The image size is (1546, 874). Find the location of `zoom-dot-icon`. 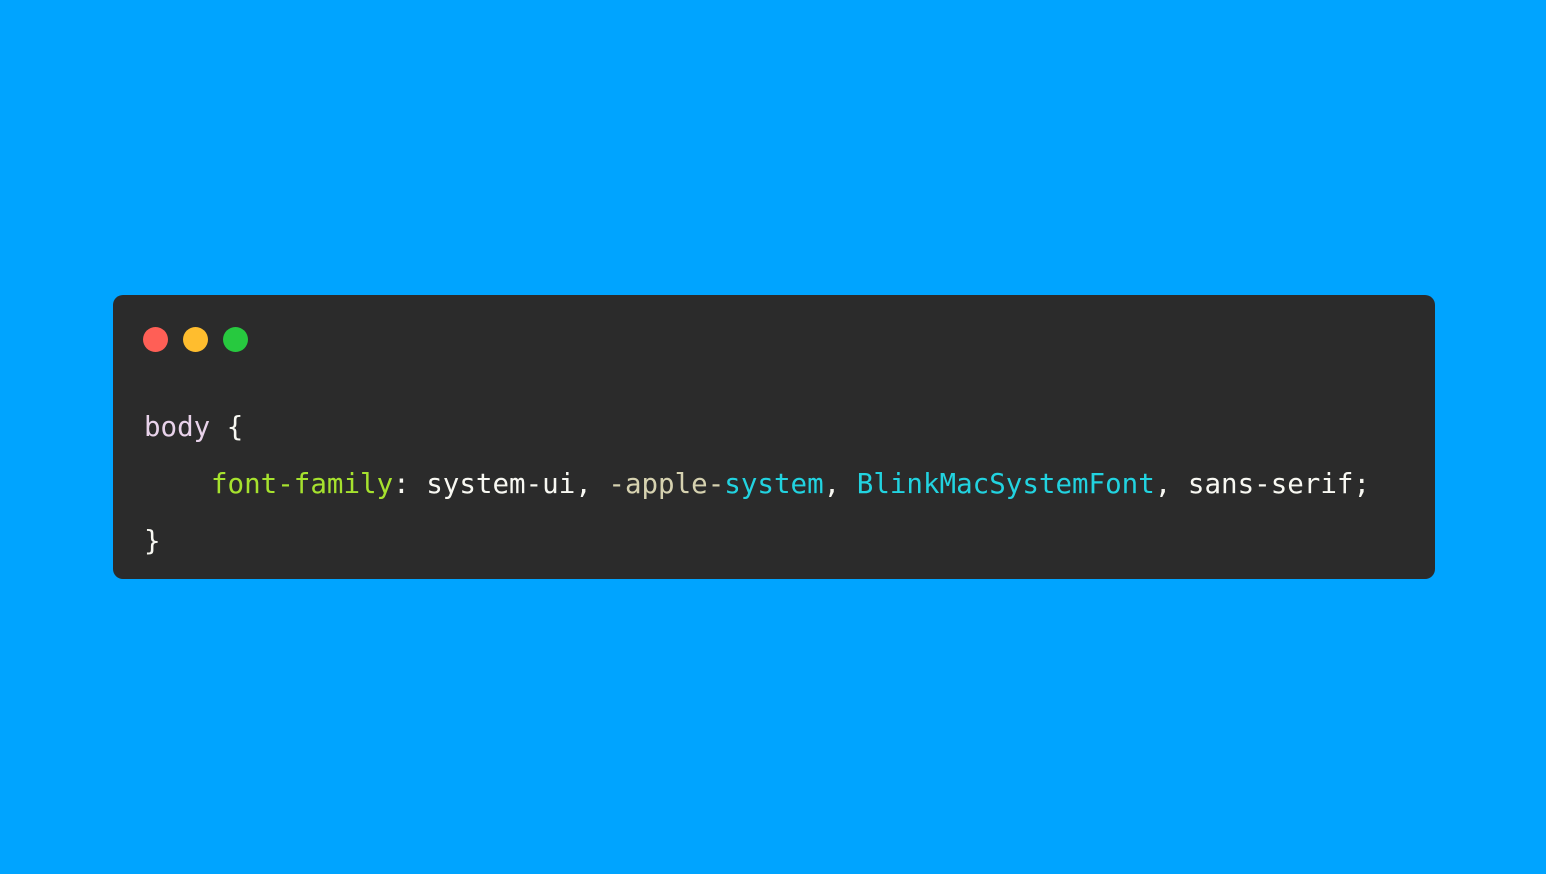

zoom-dot-icon is located at coordinates (235, 339).